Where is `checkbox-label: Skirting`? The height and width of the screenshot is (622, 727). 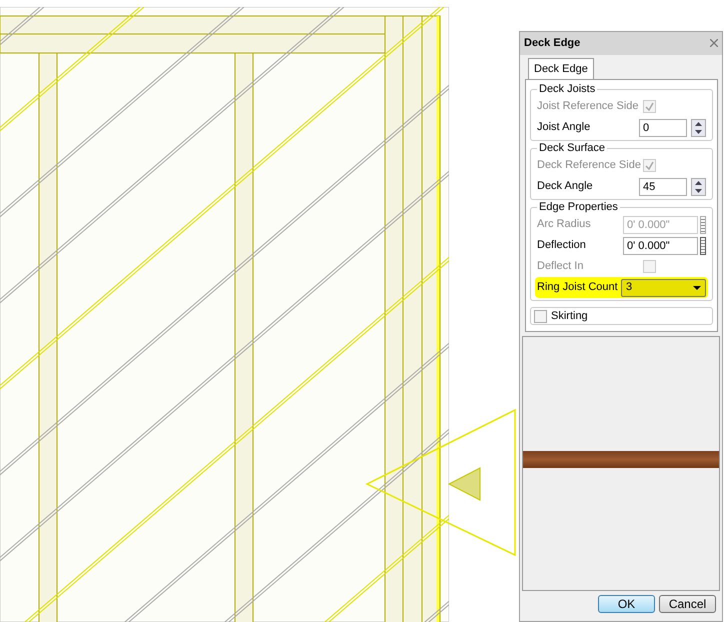
checkbox-label: Skirting is located at coordinates (569, 316).